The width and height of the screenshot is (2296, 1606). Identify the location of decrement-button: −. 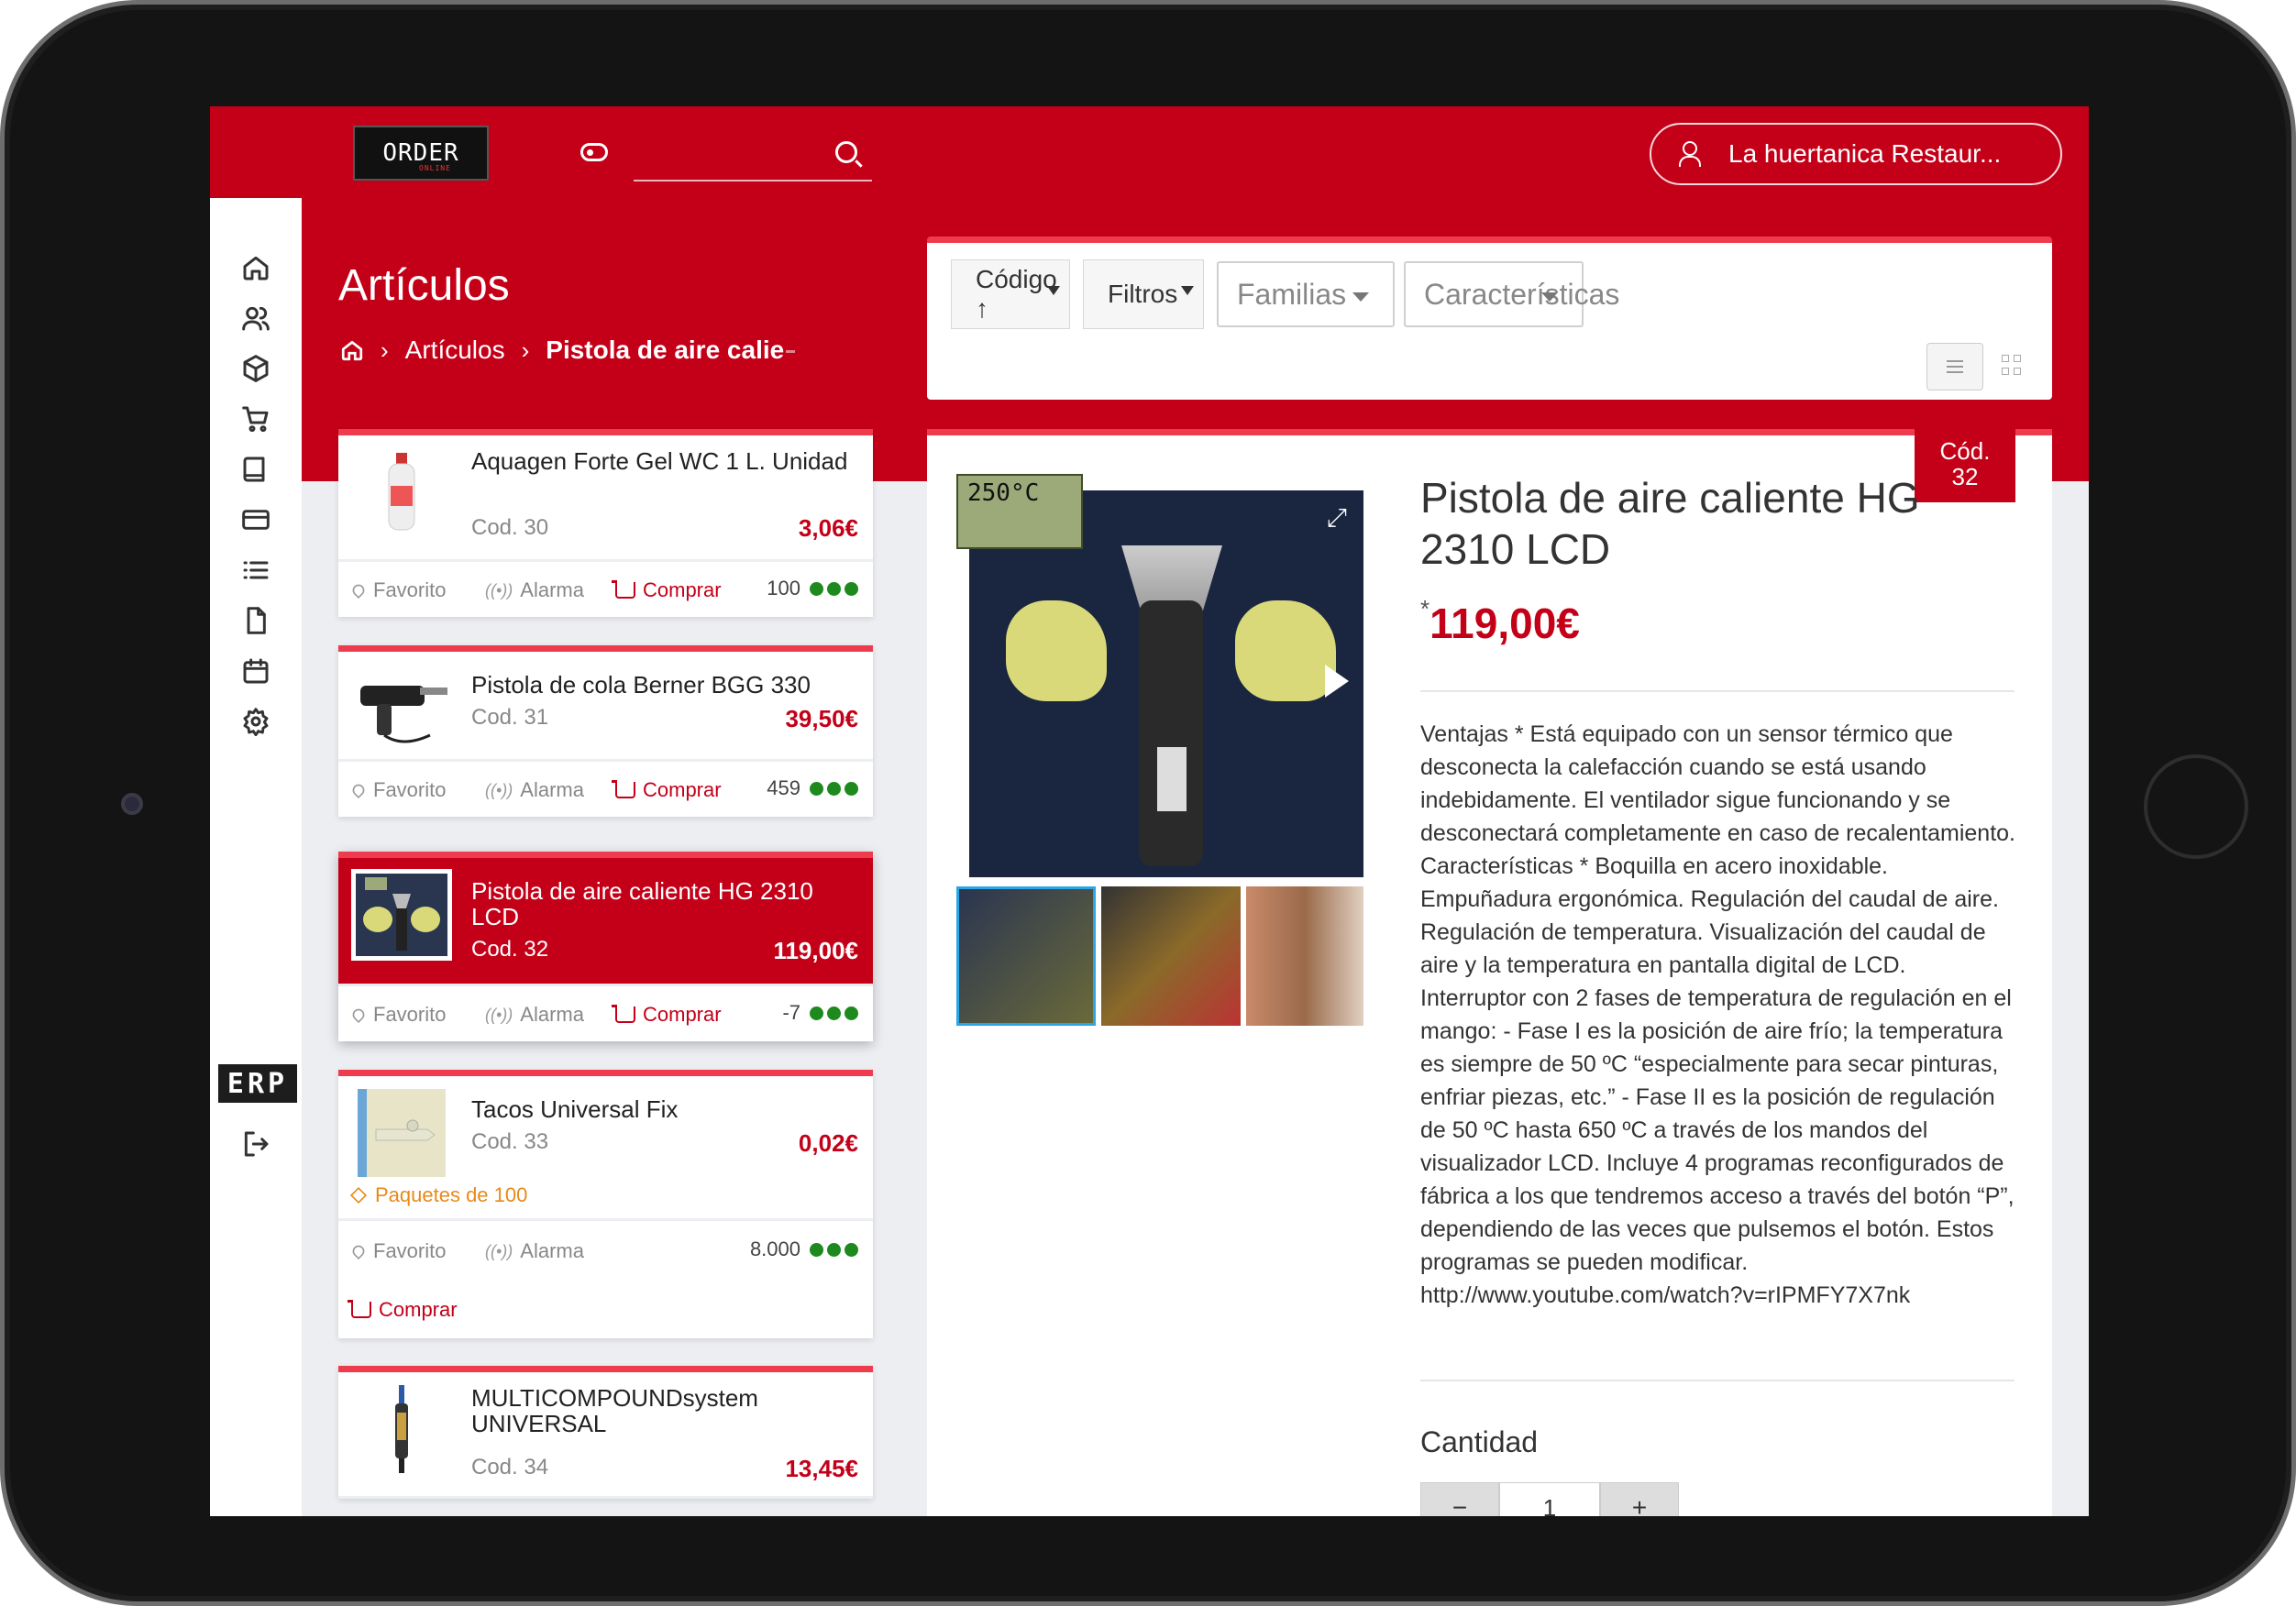
(1459, 1499).